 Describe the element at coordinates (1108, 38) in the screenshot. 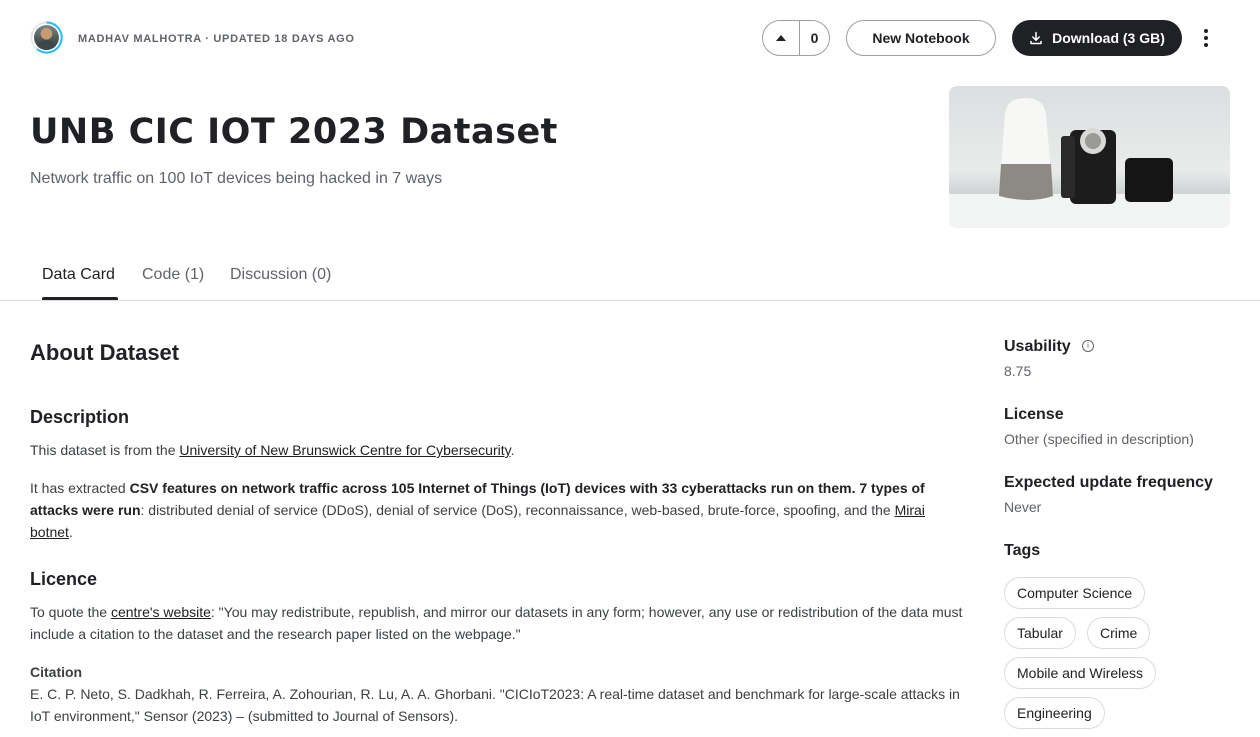

I see `download-label: Download (3 GB)` at that location.